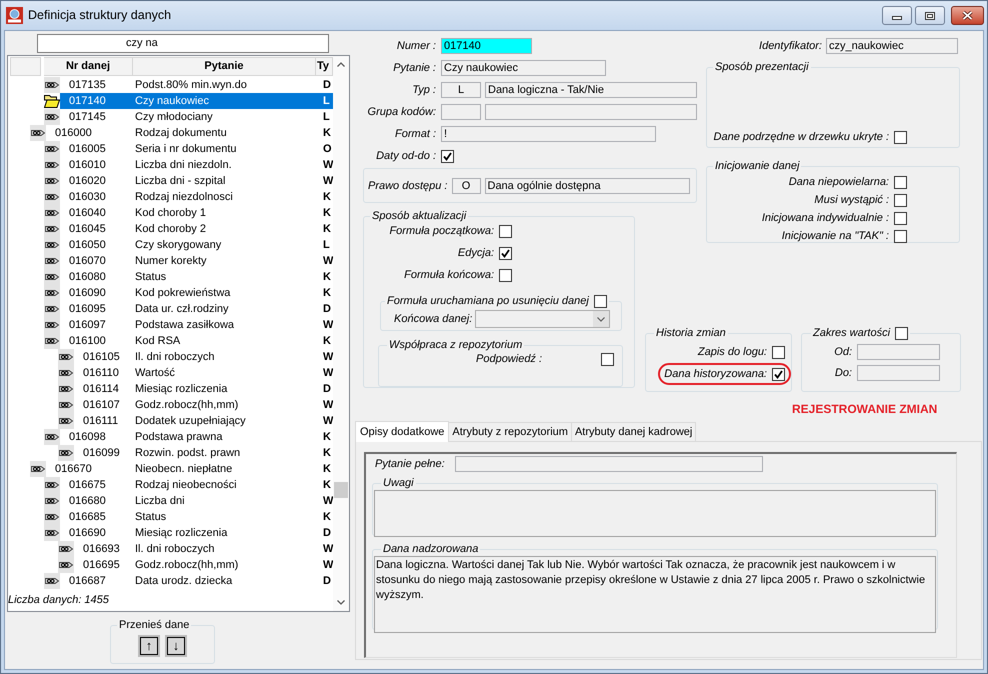  I want to click on scrollbar, so click(341, 333).